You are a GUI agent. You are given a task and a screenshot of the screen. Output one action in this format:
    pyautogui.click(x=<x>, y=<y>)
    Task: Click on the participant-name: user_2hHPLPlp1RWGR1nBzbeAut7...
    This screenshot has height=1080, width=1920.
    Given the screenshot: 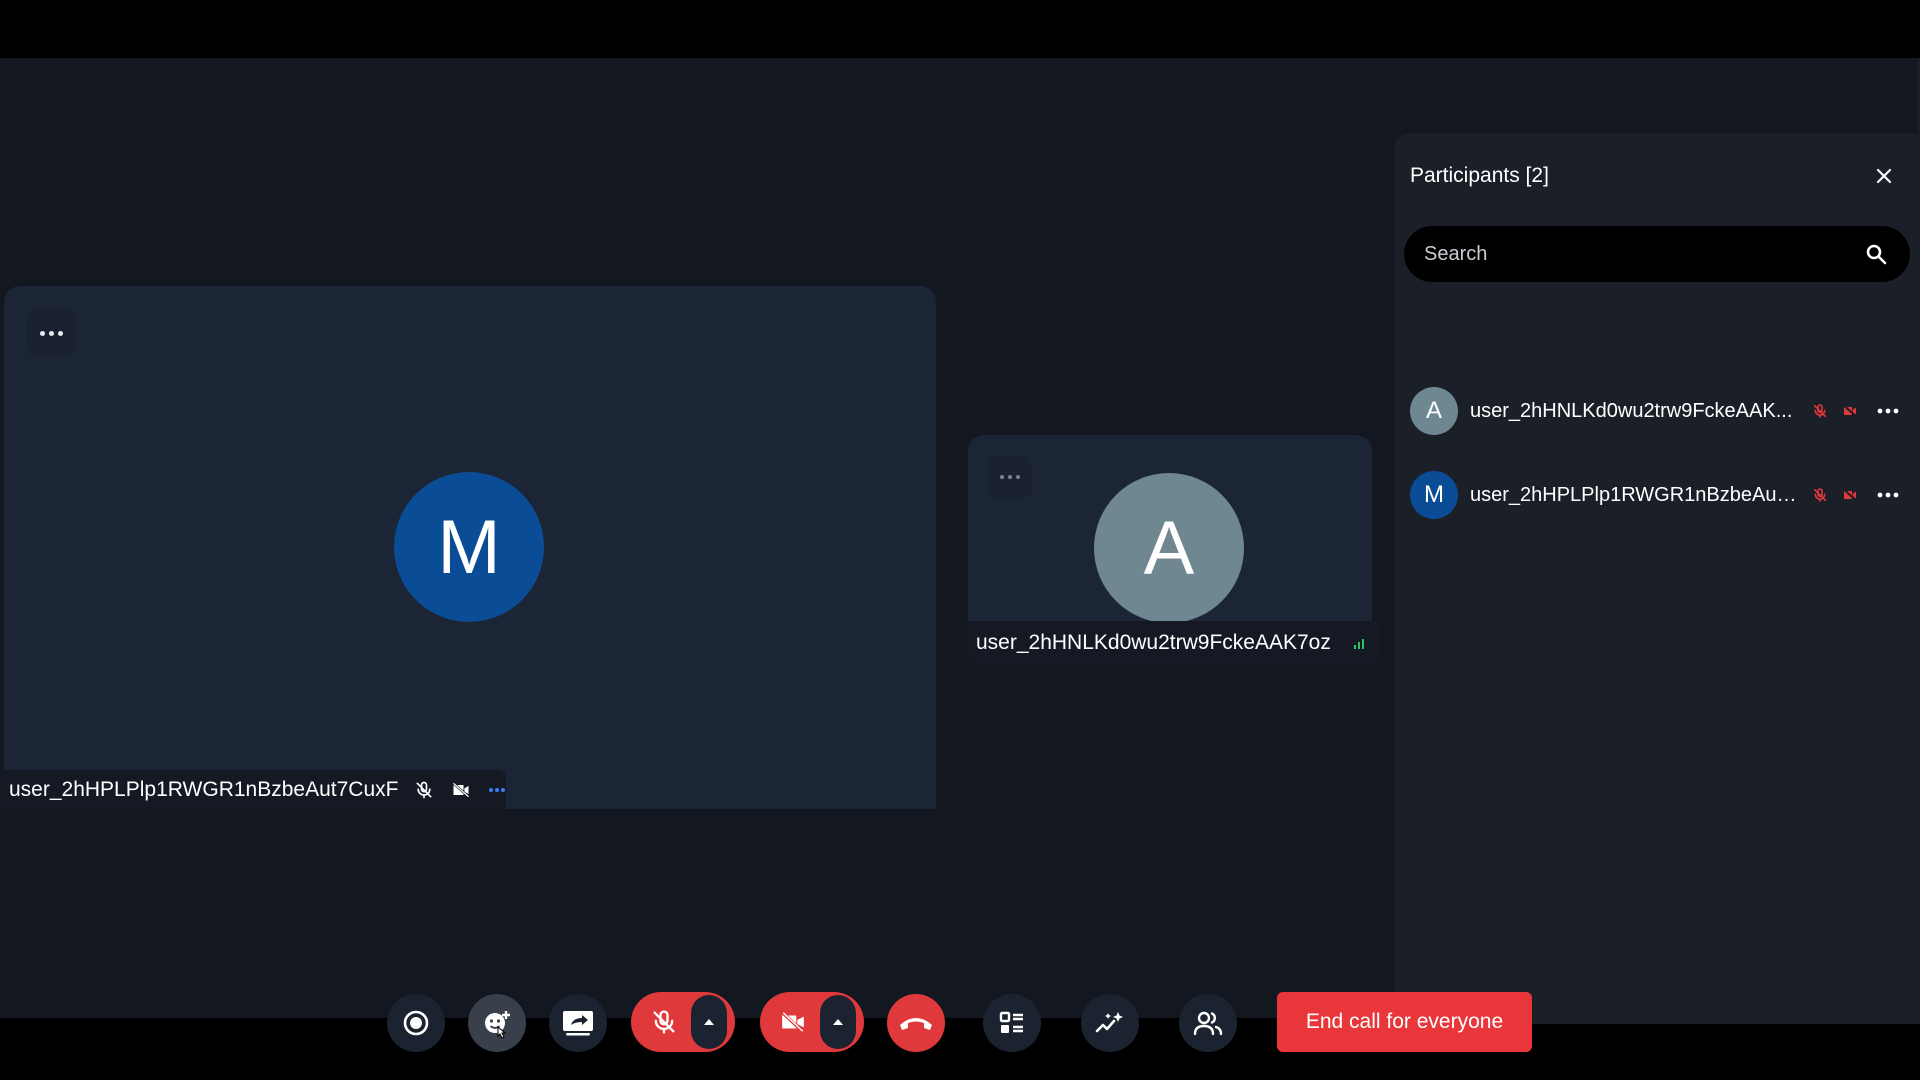 What is the action you would take?
    pyautogui.click(x=1635, y=494)
    